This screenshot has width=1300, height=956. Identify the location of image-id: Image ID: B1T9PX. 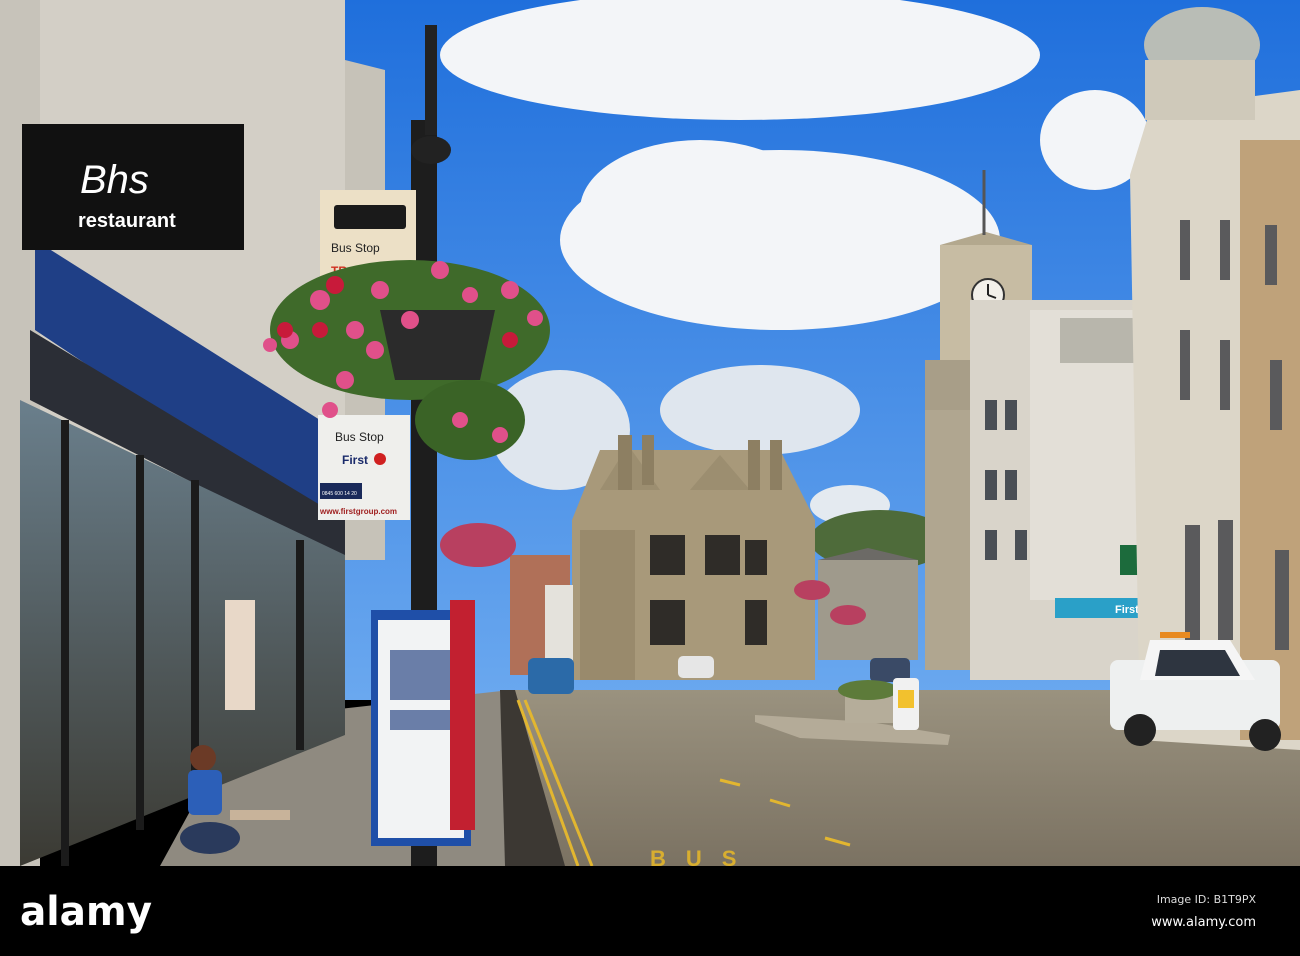
(1207, 899).